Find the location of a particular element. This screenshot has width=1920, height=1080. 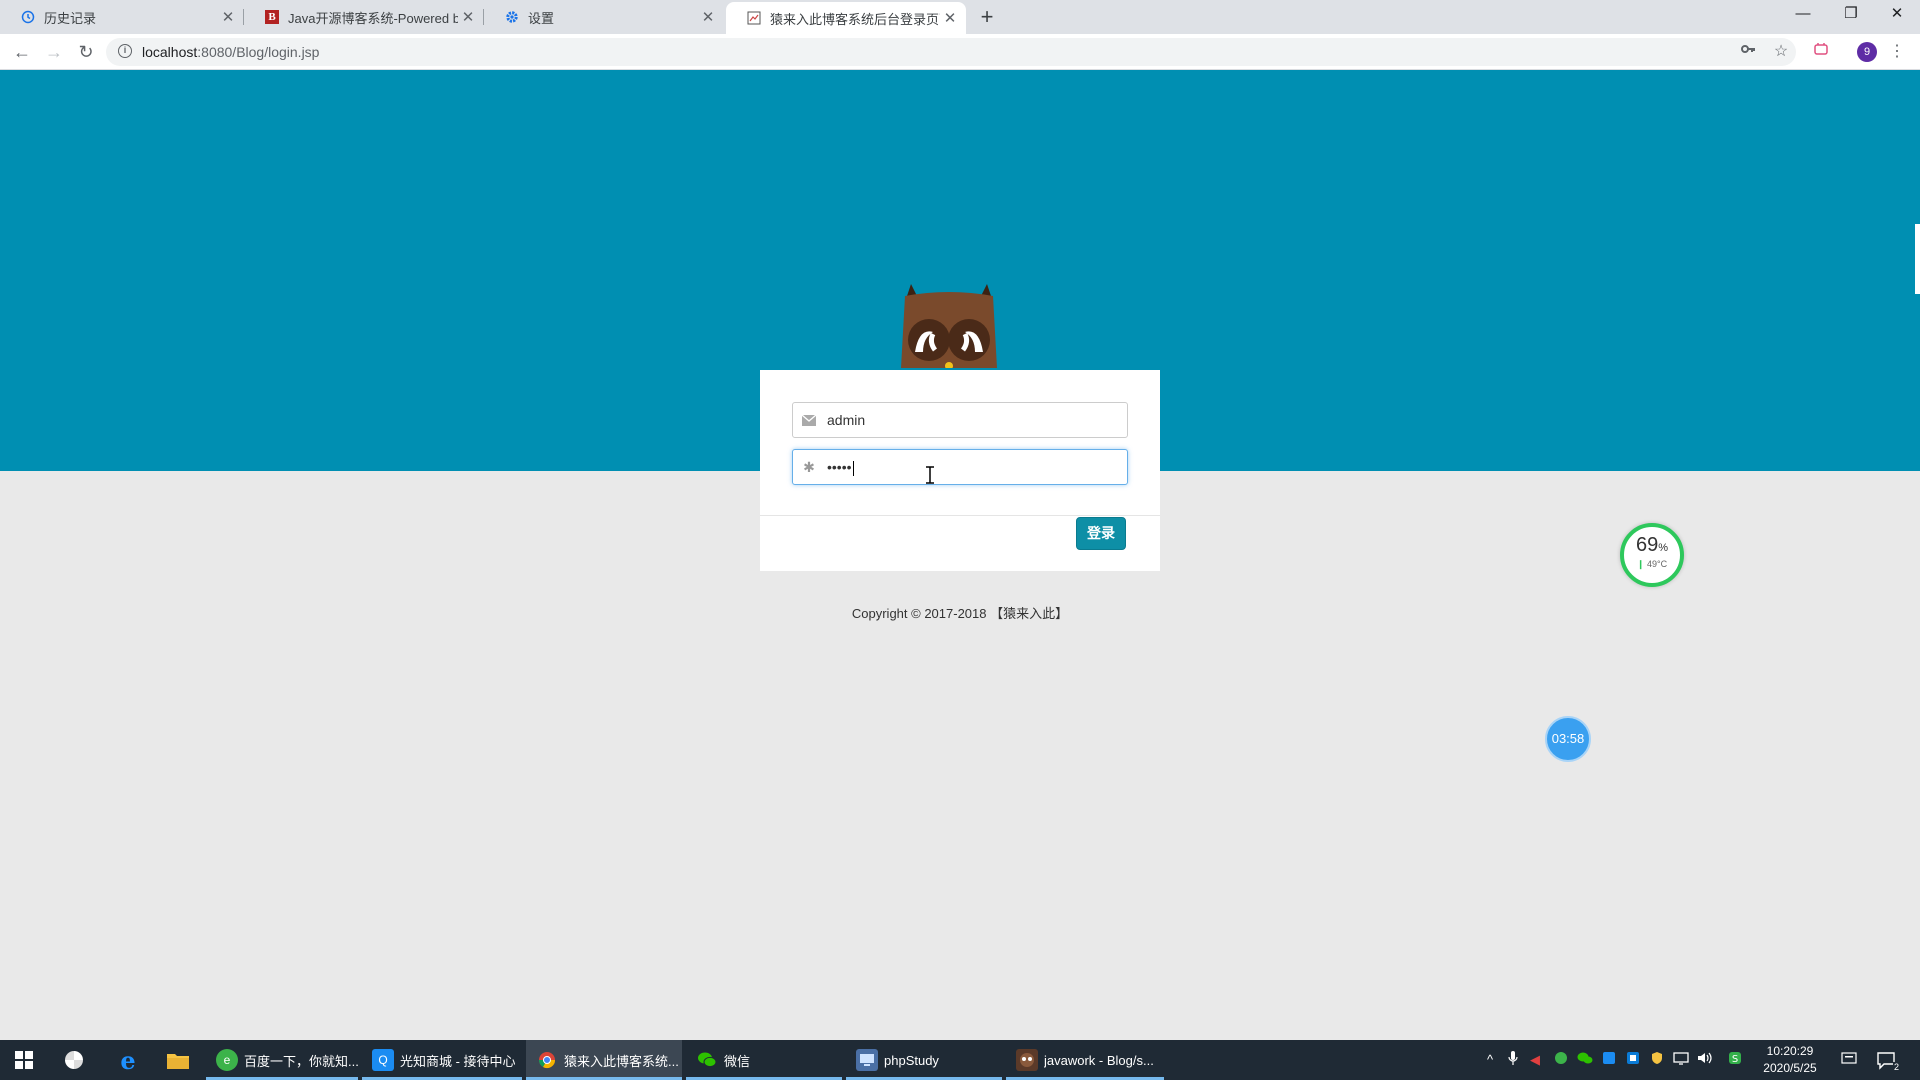

password-dots: ••••• is located at coordinates (839, 467).